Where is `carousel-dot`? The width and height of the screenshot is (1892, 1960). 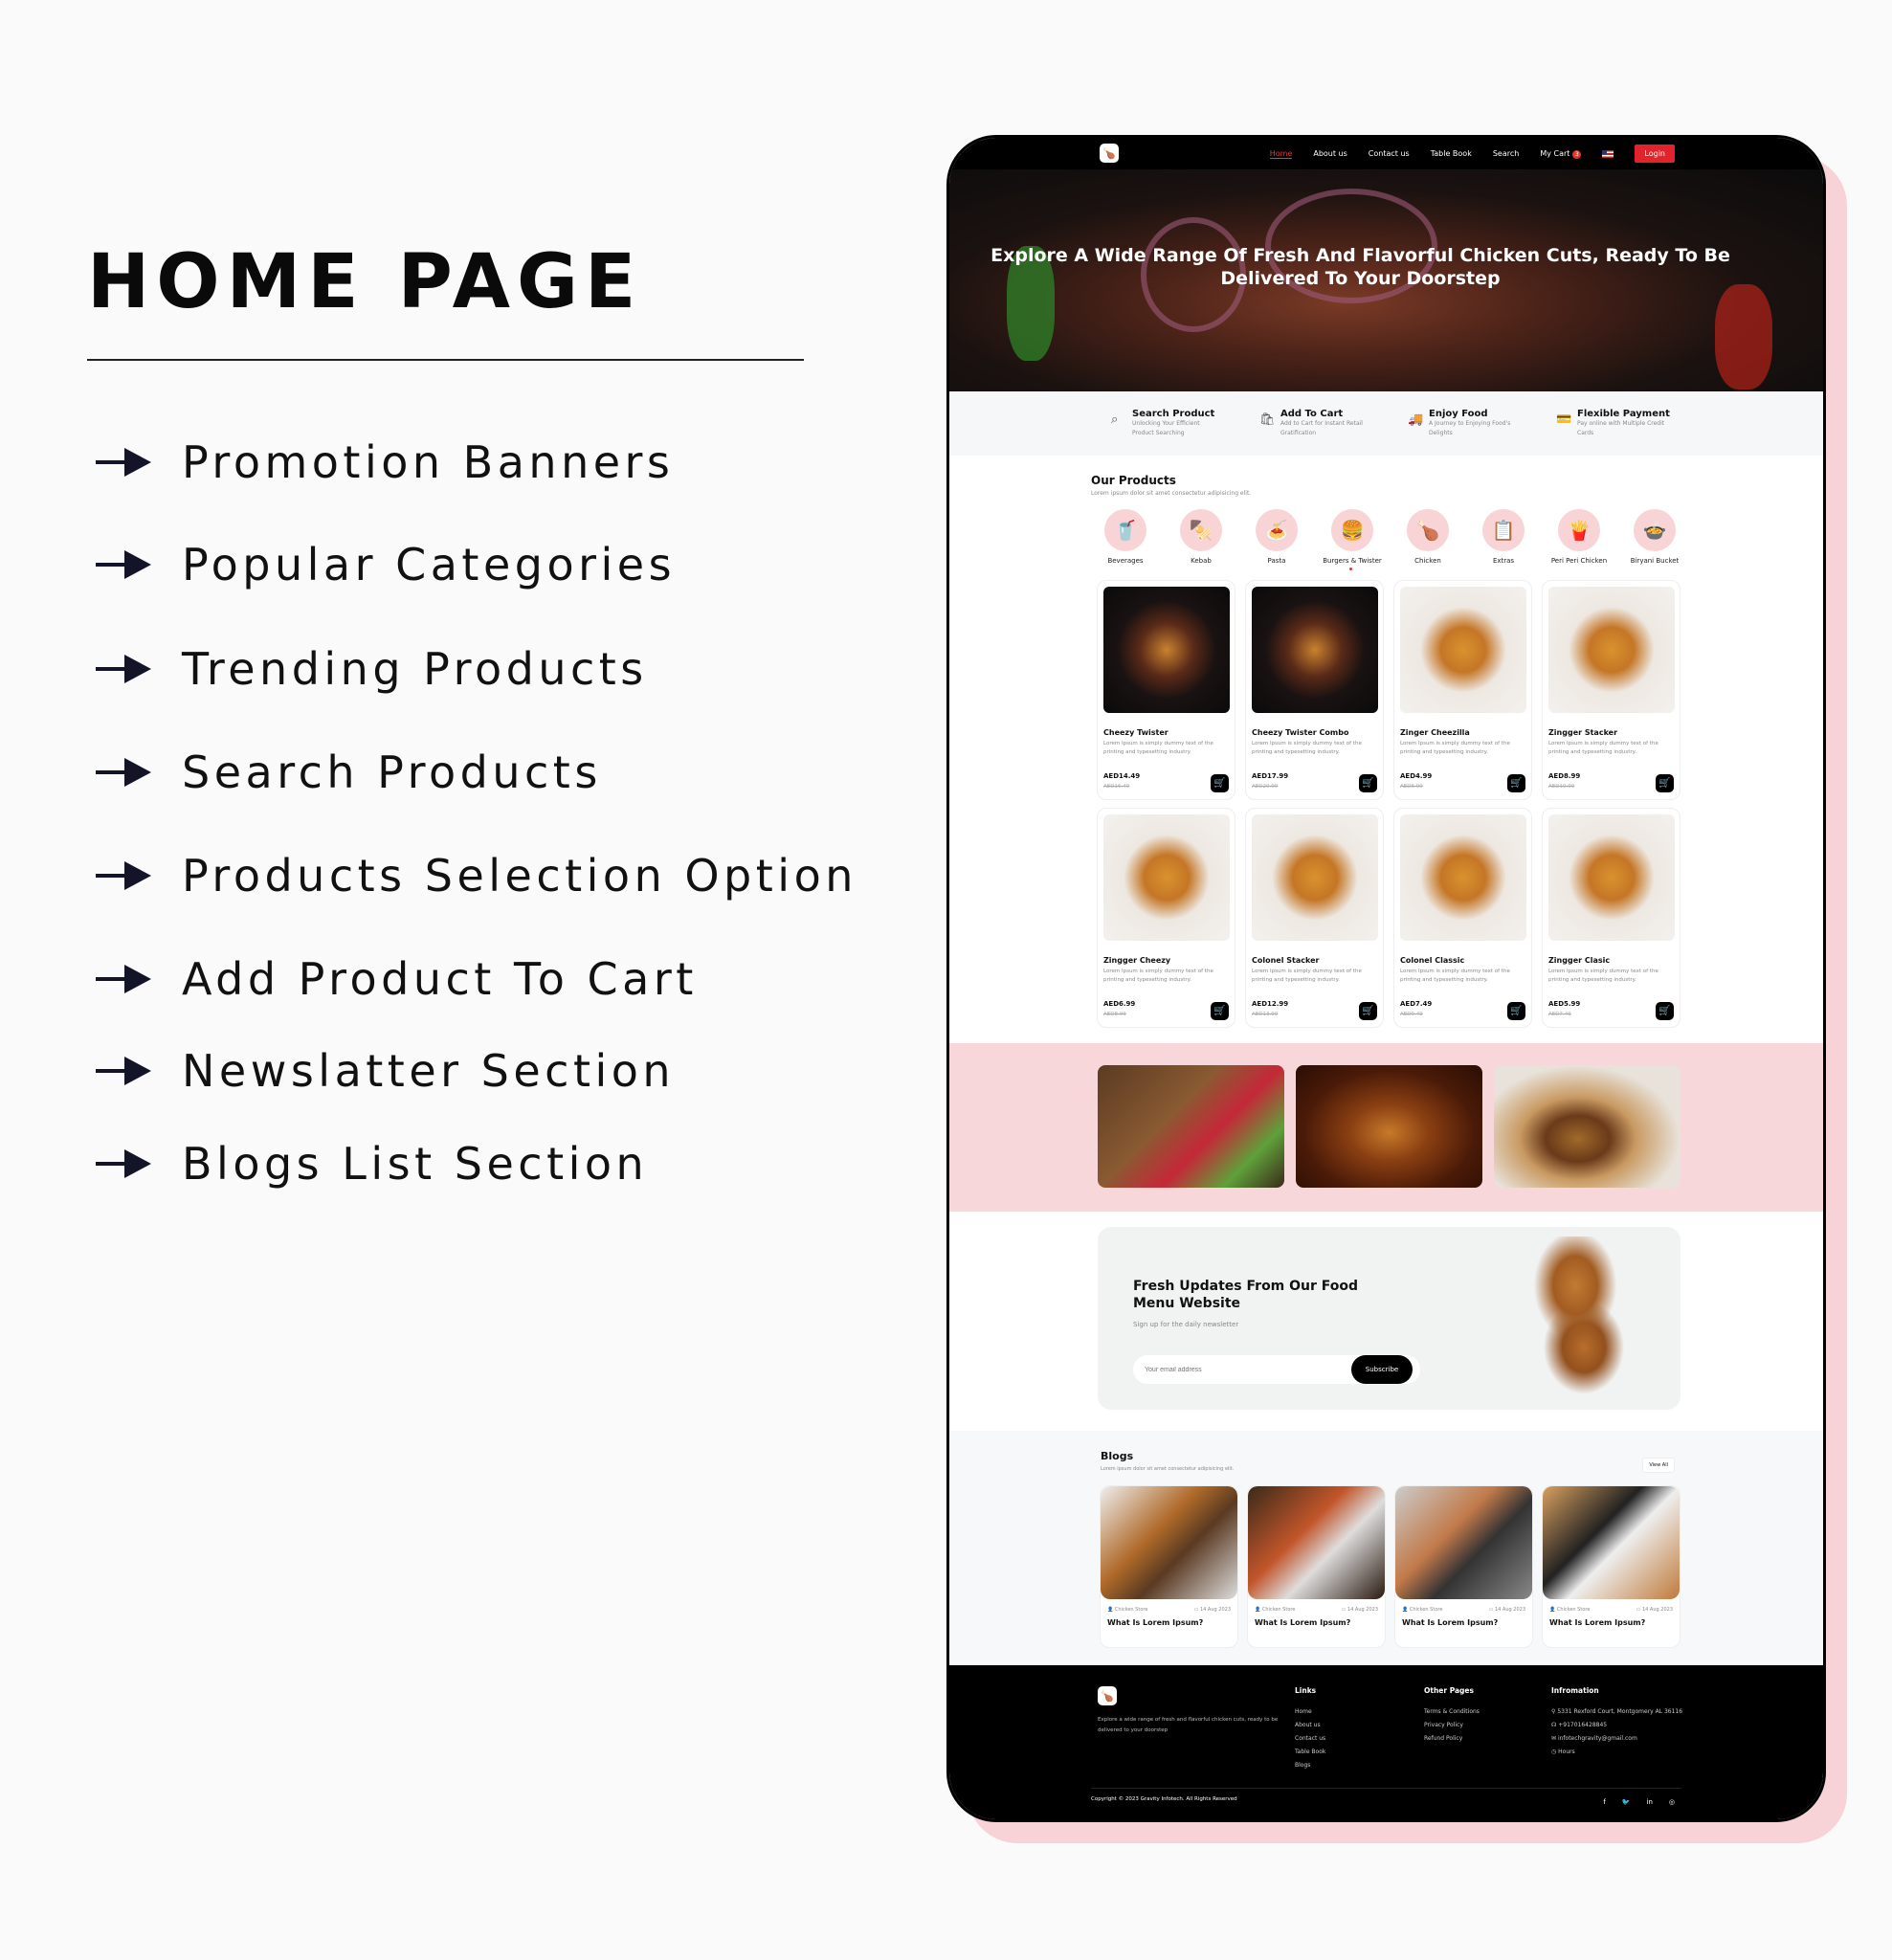 carousel-dot is located at coordinates (1350, 569).